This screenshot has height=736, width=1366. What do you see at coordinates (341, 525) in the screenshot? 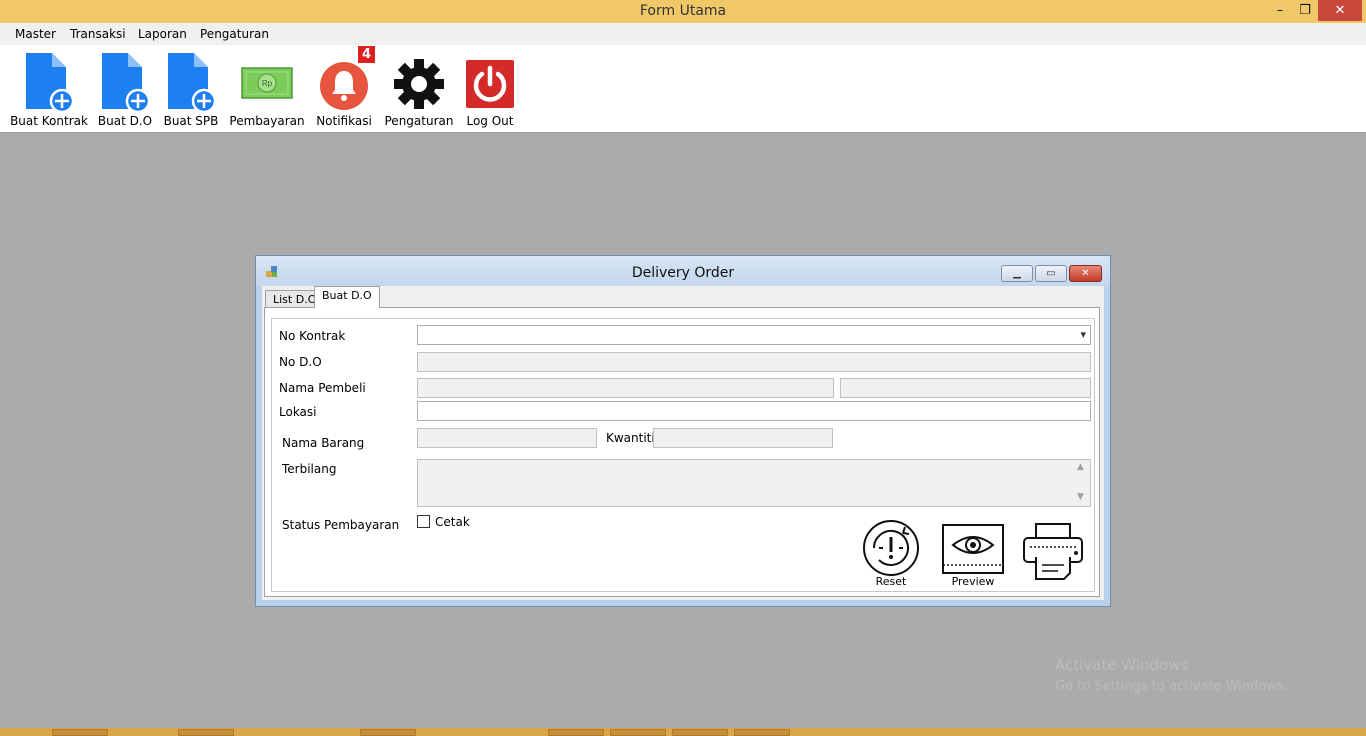
I see `status-pembayaran-label: Status Pembayaran` at bounding box center [341, 525].